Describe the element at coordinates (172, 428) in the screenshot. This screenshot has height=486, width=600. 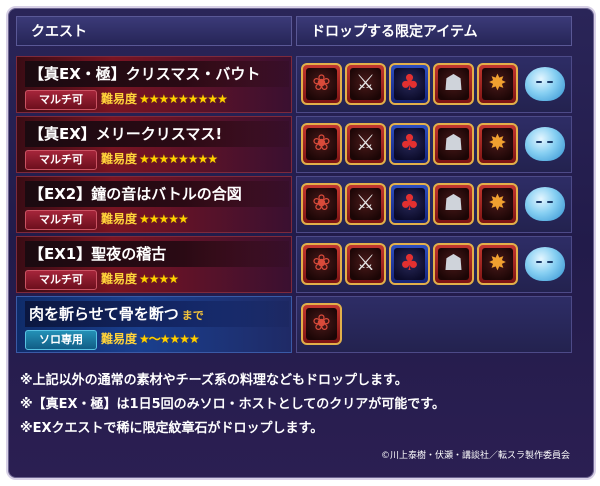
I see `note-line: ※EXクエストで稀に限定紋章石がドロップします。` at that location.